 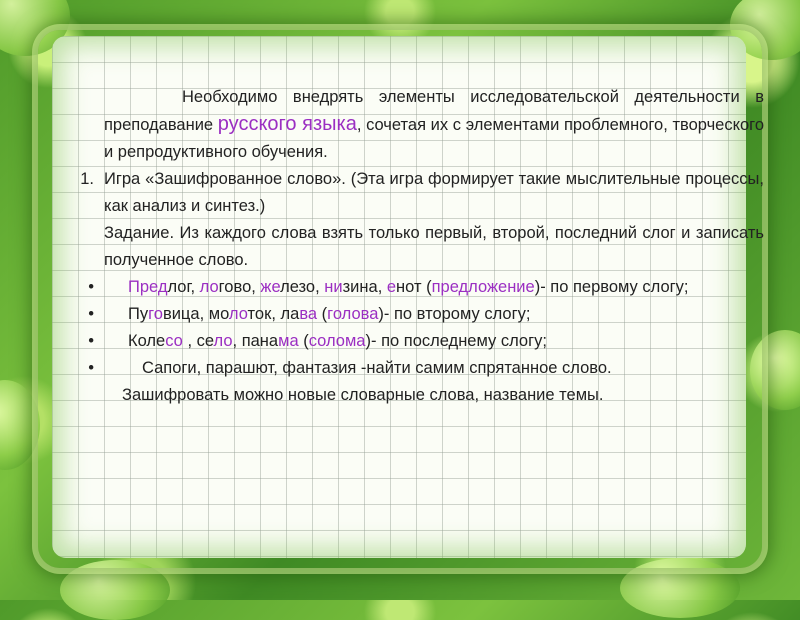 What do you see at coordinates (138, 314) in the screenshot?
I see `word-part: Пу` at bounding box center [138, 314].